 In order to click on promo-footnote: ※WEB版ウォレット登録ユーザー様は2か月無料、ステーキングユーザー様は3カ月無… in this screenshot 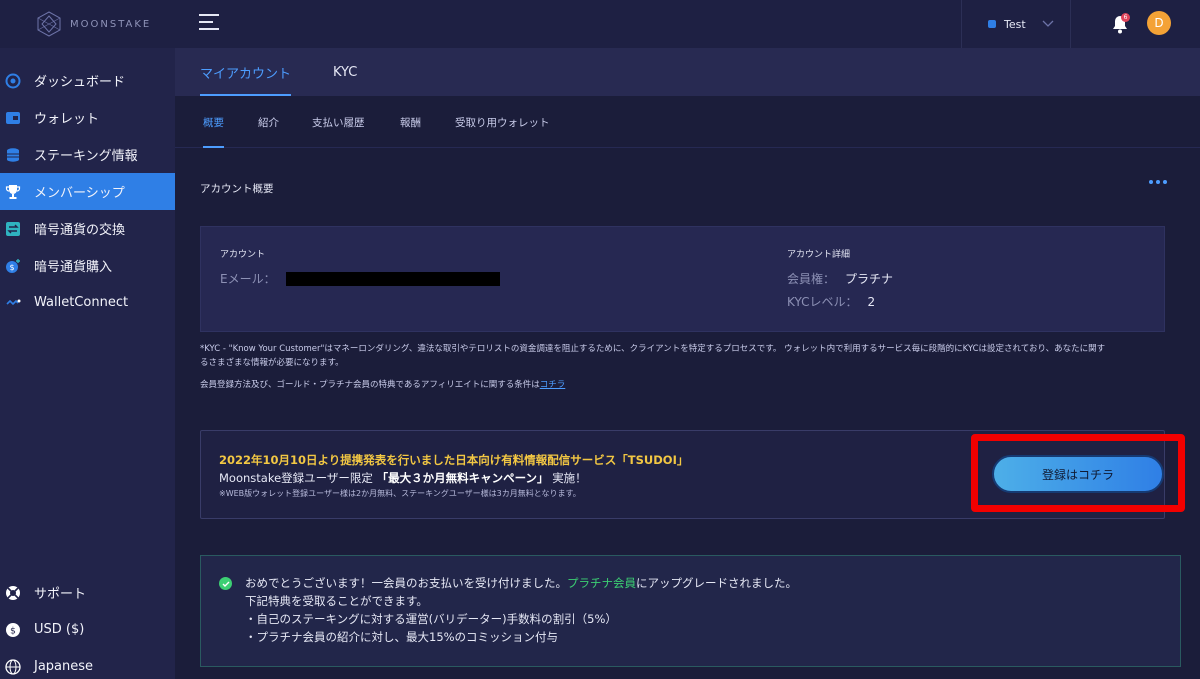, I will do `click(400, 493)`.